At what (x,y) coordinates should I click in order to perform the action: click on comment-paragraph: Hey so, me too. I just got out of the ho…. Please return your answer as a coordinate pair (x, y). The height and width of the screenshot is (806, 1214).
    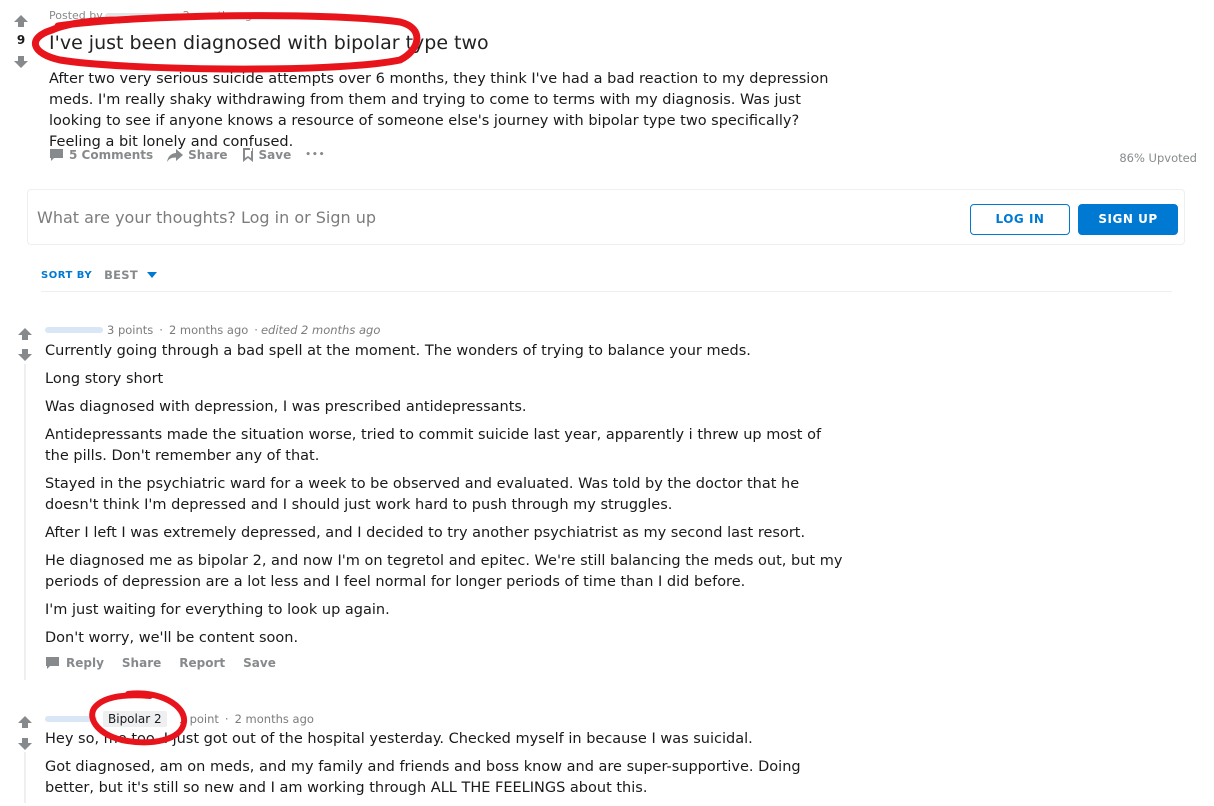
    Looking at the image, I should click on (399, 739).